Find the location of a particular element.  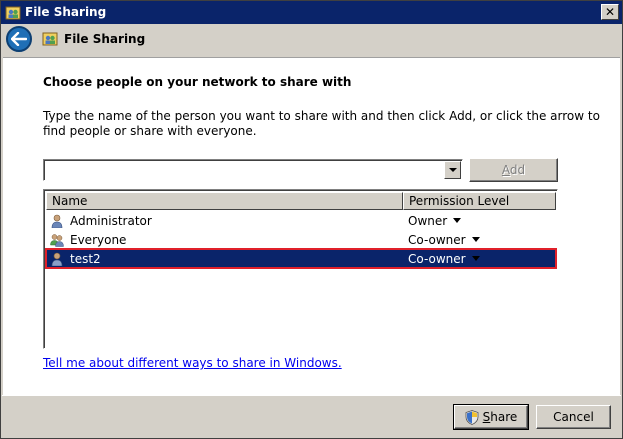

person-combobox is located at coordinates (253, 170).